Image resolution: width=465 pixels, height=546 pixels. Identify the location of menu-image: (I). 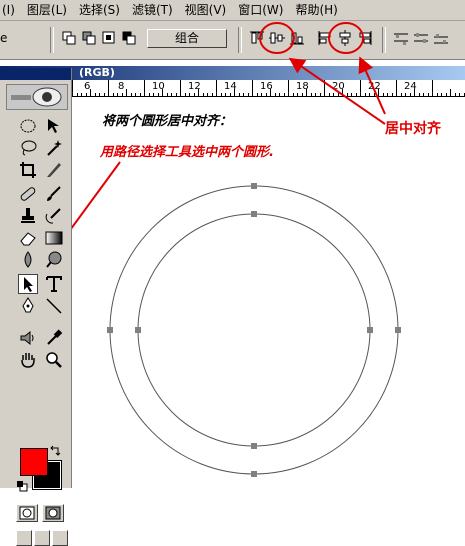
(10, 10).